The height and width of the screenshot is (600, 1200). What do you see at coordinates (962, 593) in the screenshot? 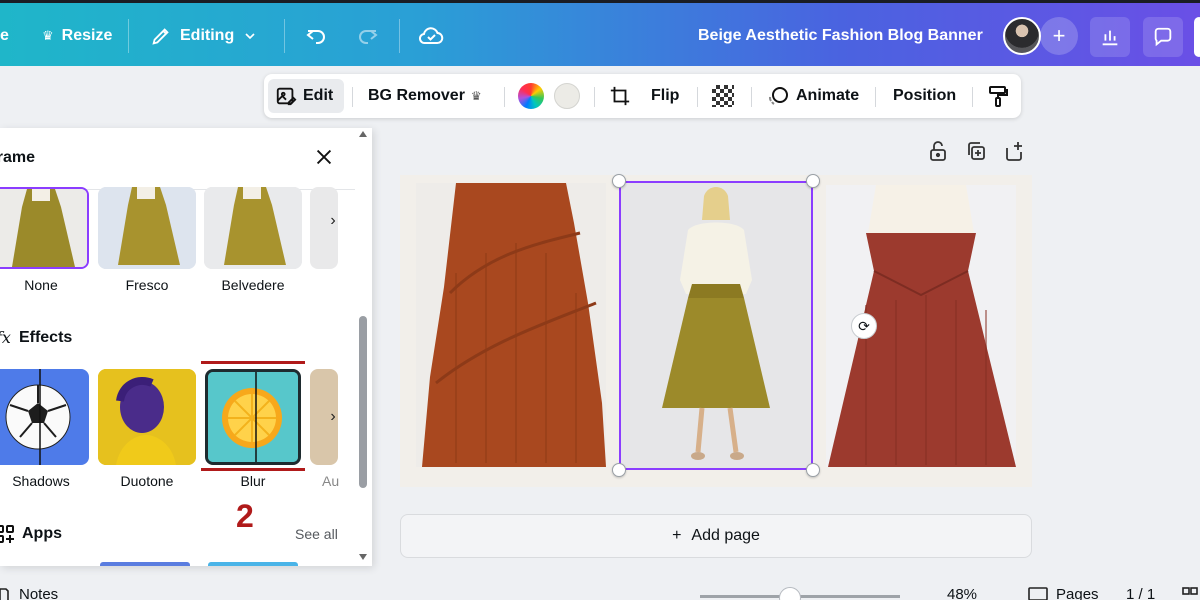
I see `zoom-level: 48%` at bounding box center [962, 593].